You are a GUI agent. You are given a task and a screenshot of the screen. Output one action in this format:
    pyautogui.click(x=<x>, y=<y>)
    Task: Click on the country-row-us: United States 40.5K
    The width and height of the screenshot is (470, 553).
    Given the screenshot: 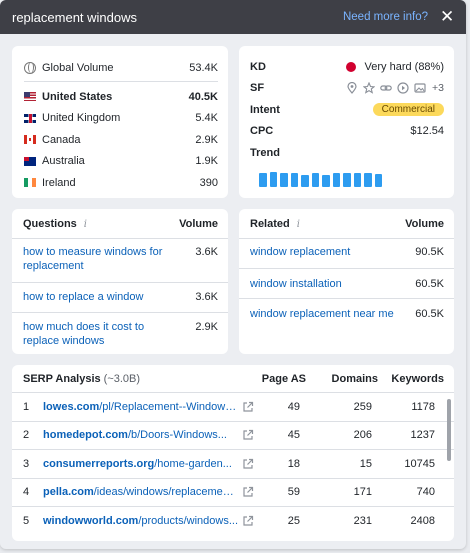 What is the action you would take?
    pyautogui.click(x=121, y=97)
    